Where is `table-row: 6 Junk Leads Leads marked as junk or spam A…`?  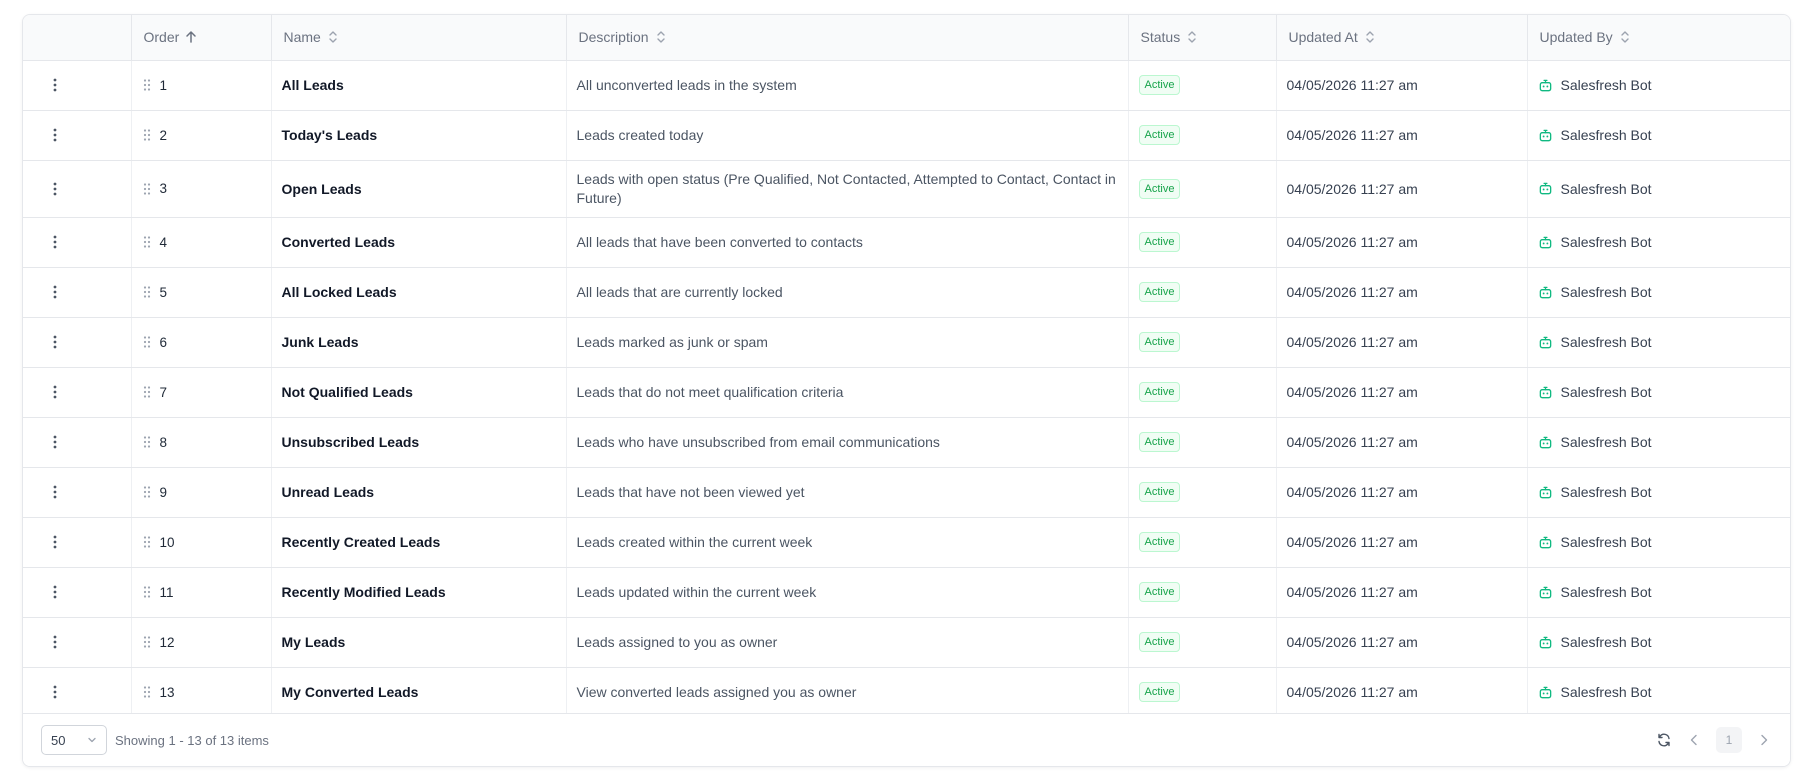 table-row: 6 Junk Leads Leads marked as junk or spam A… is located at coordinates (906, 342).